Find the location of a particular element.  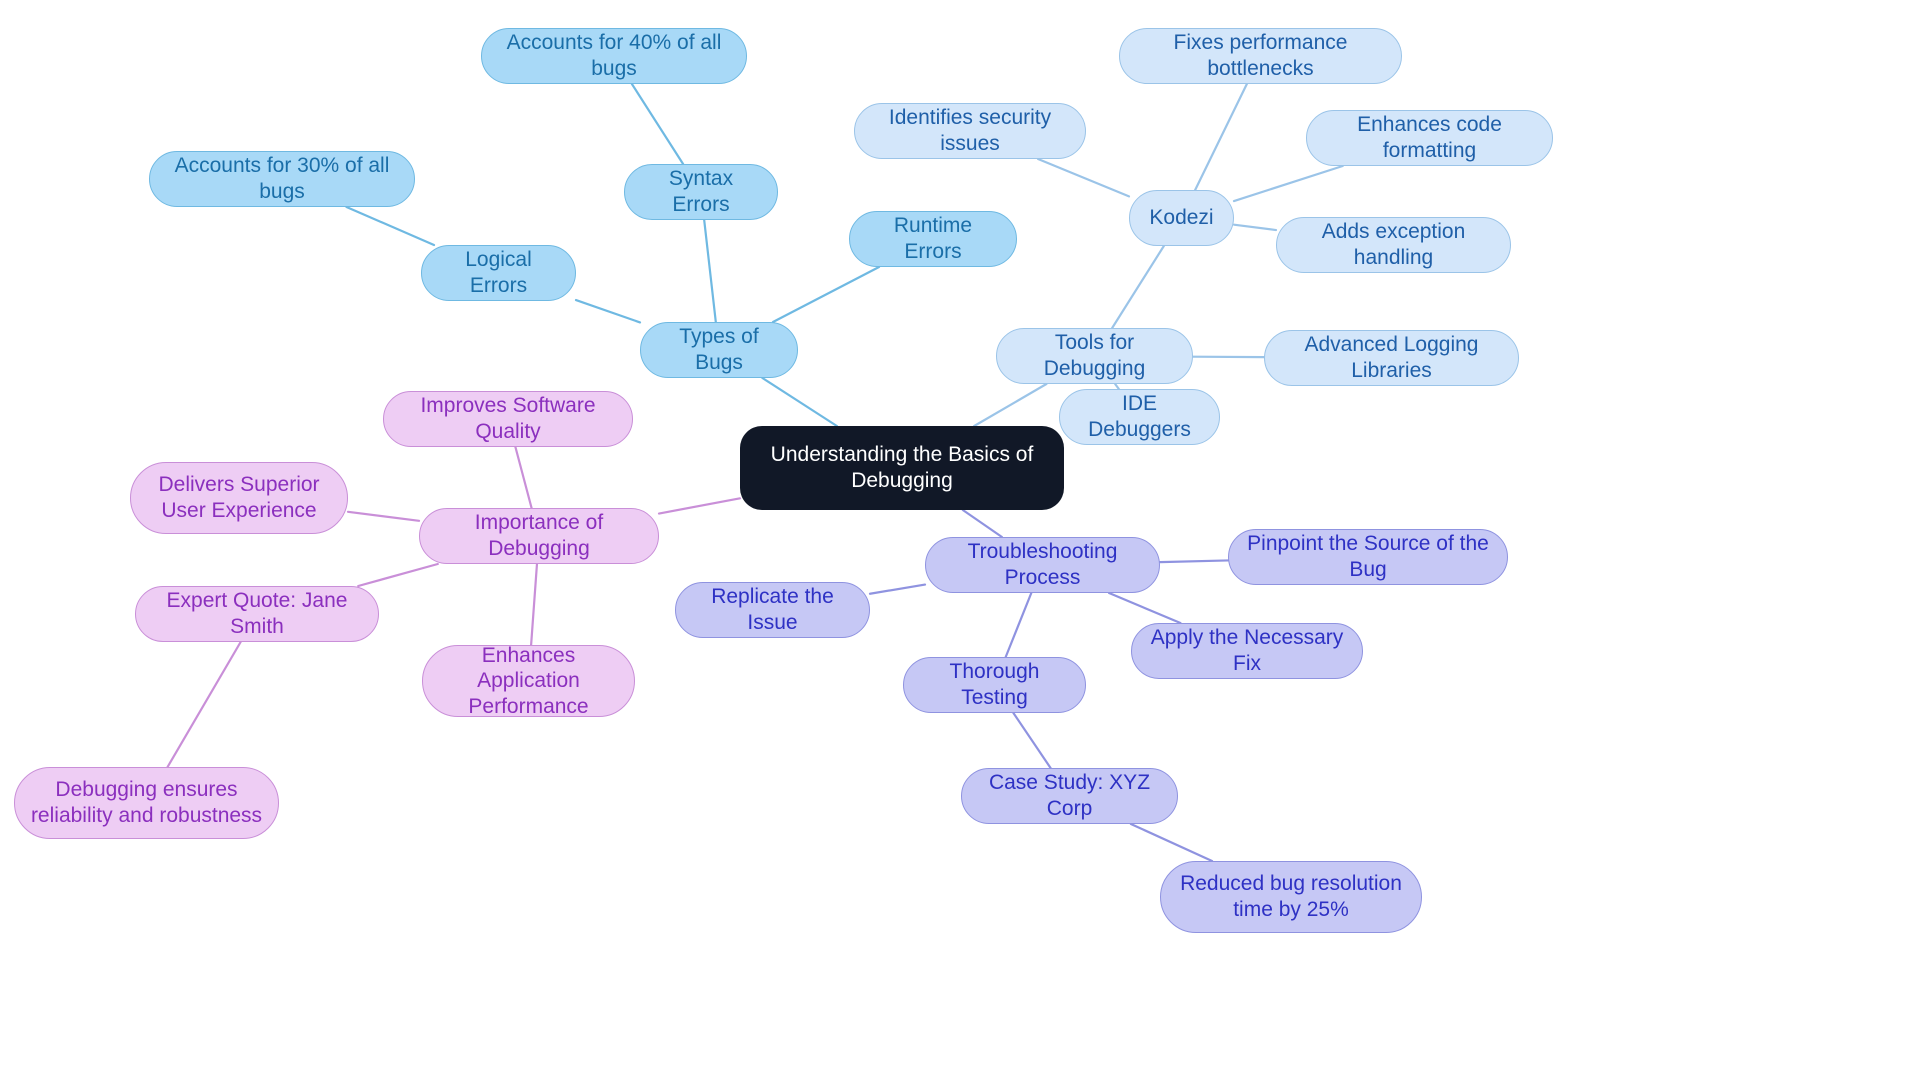

mindmap-node-adds-exception-handling: Adds exception handling is located at coordinates (1393, 245).